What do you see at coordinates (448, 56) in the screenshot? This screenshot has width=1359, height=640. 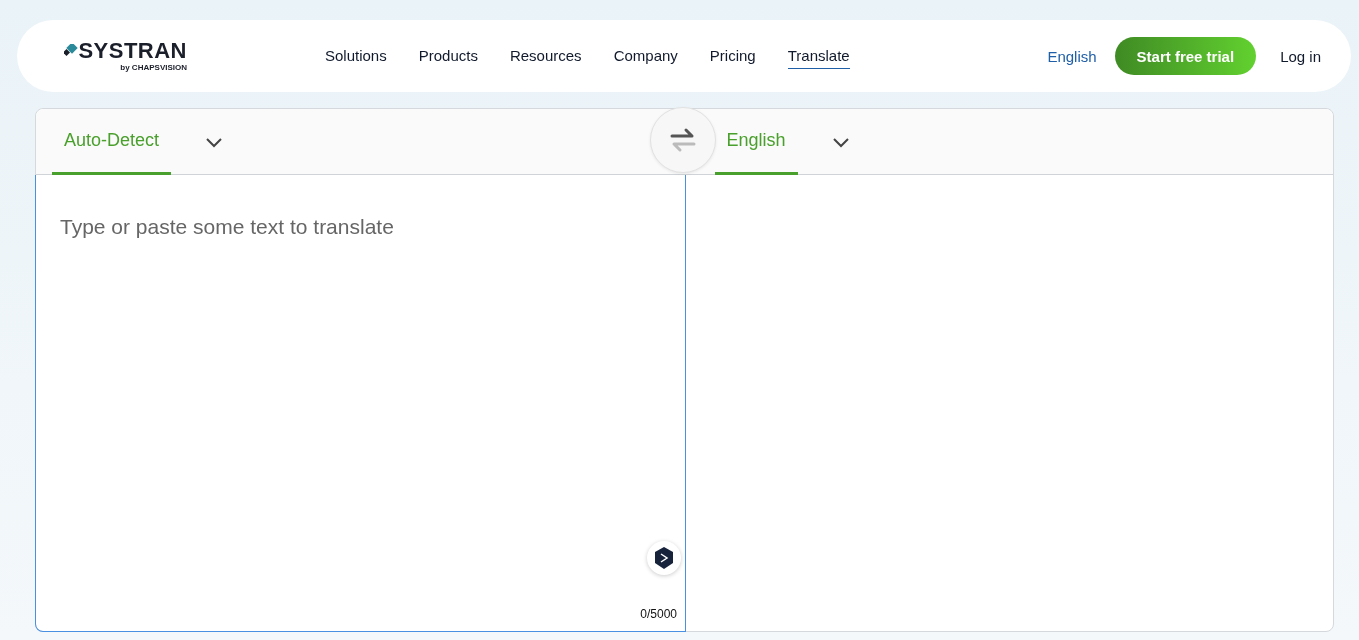 I see `nav-link: Products` at bounding box center [448, 56].